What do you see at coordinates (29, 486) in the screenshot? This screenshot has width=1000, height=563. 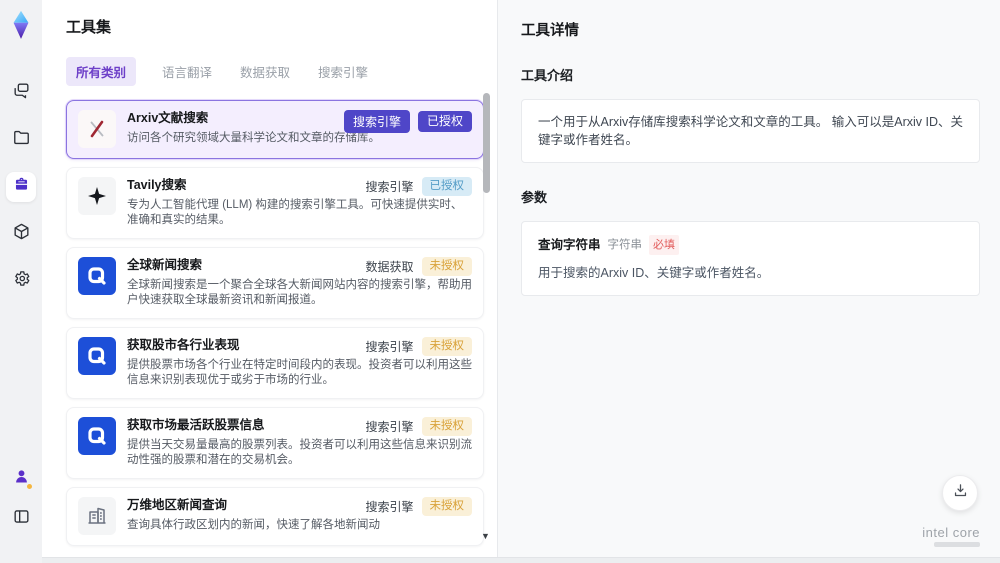 I see `status-dot` at bounding box center [29, 486].